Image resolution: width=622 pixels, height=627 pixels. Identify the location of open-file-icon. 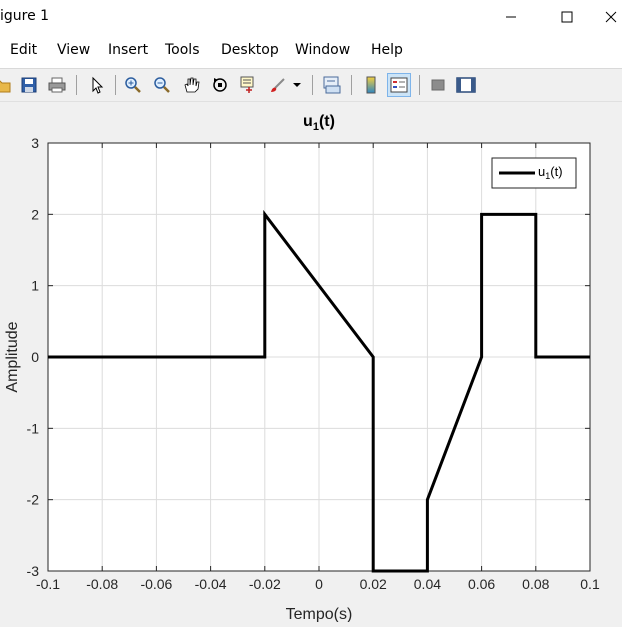
(5, 86).